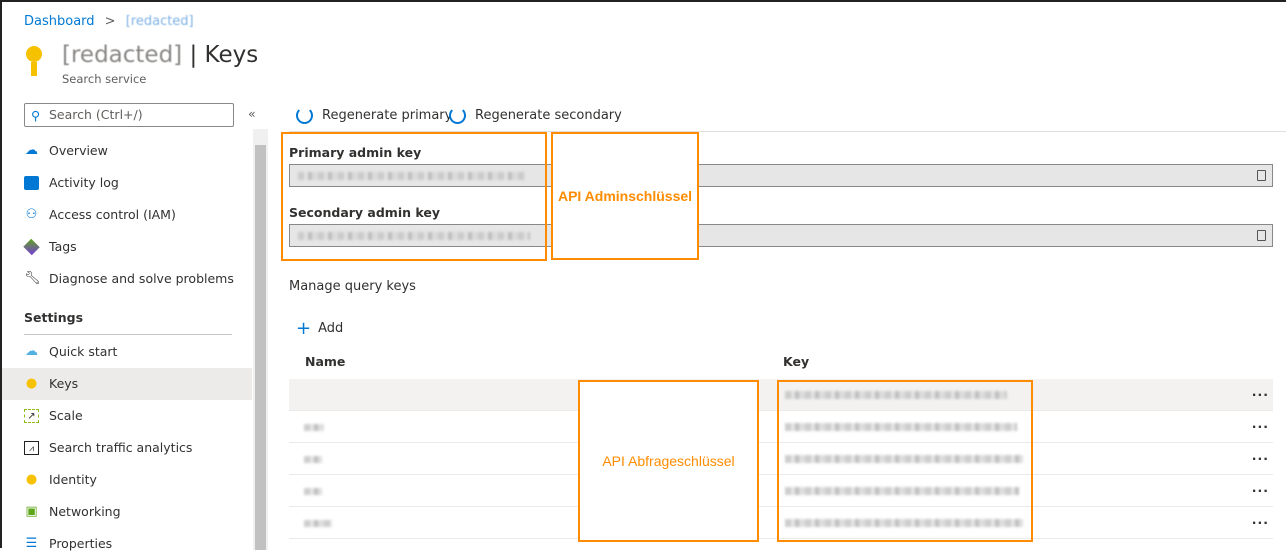 The width and height of the screenshot is (1286, 560). What do you see at coordinates (66, 415) in the screenshot?
I see `label: Scale` at bounding box center [66, 415].